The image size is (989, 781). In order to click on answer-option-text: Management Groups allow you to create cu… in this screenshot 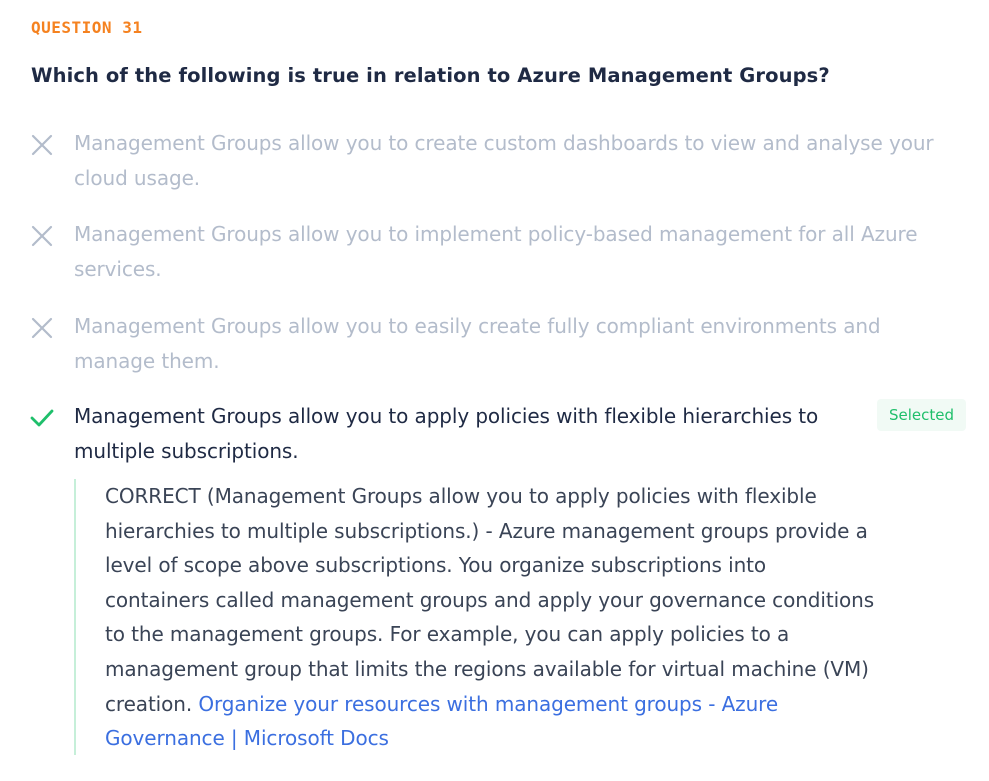, I will do `click(504, 160)`.